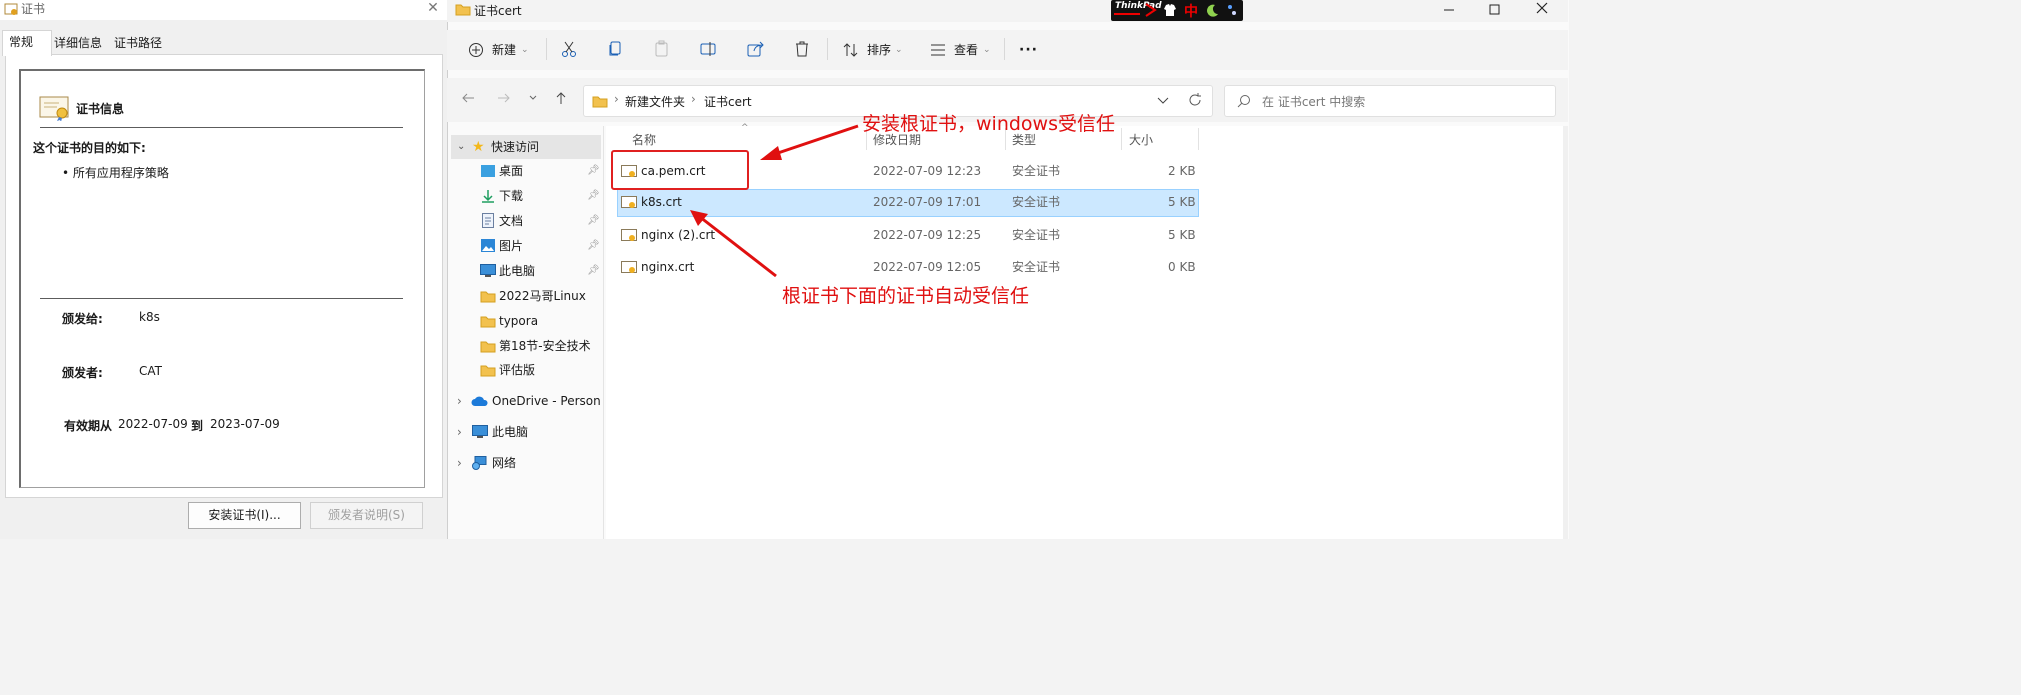  Describe the element at coordinates (774, 201) in the screenshot. I see `annotation-arrows` at that location.